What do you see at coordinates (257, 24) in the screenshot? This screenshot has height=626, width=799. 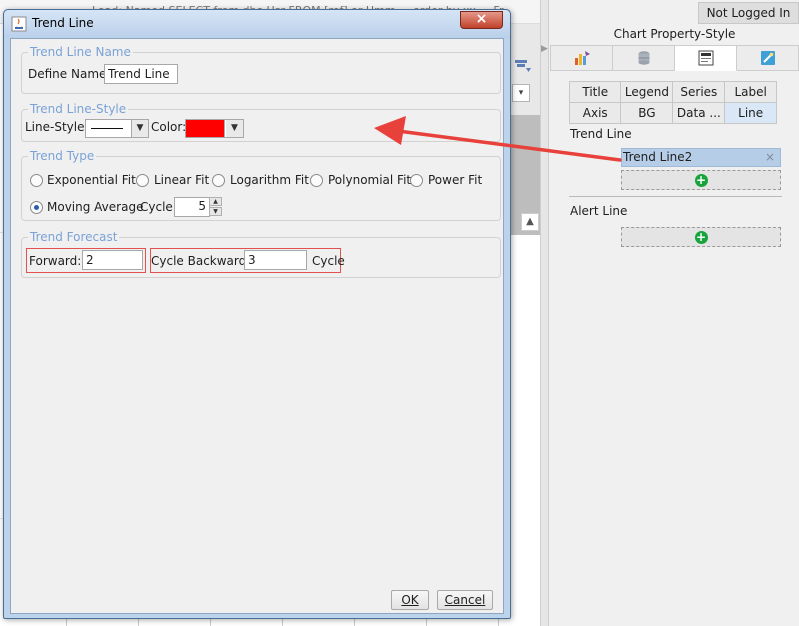 I see `dialog-titlebar: Trend Line ×` at bounding box center [257, 24].